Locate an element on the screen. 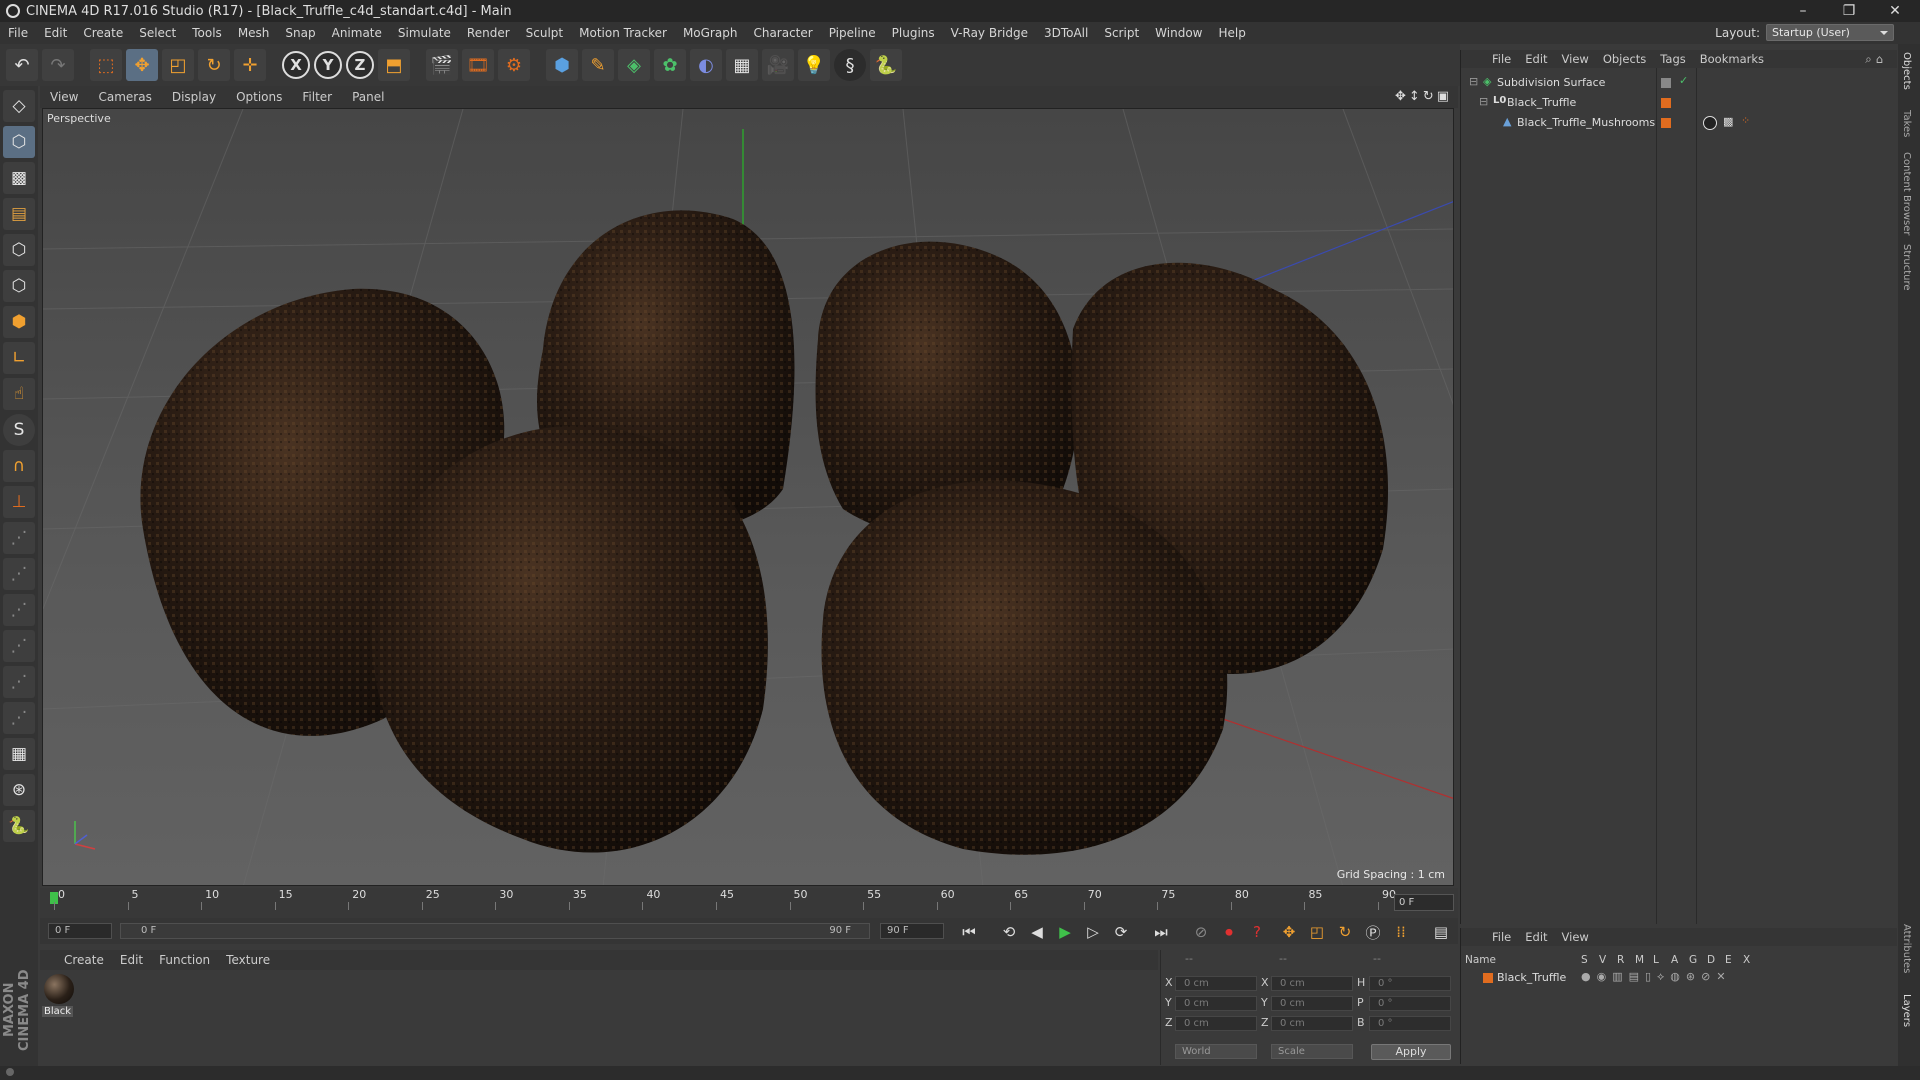 The width and height of the screenshot is (1920, 1080). layers-menu-view: View is located at coordinates (1575, 937).